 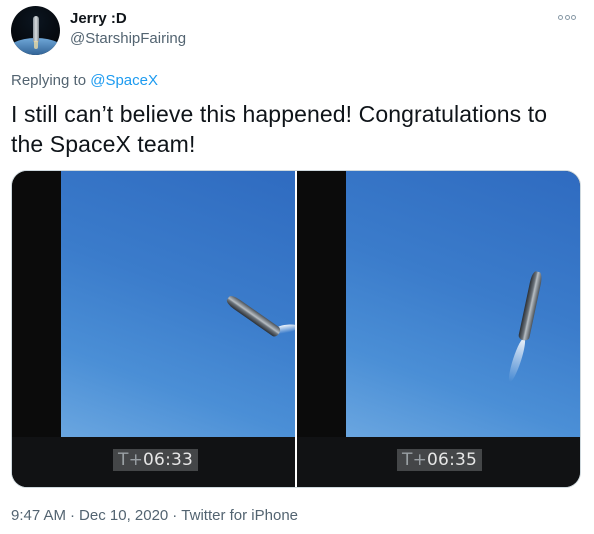 I want to click on tweet-footer: 9:47 AM · Dec 10, 2020 · Twitter for iPhone, so click(x=154, y=516).